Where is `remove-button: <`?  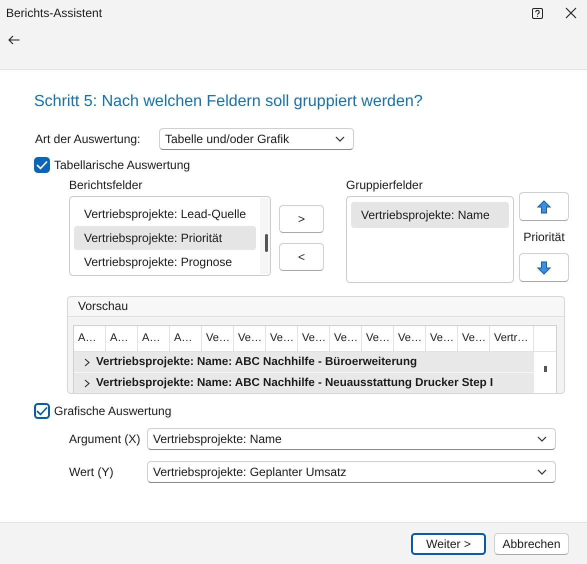
remove-button: < is located at coordinates (301, 257).